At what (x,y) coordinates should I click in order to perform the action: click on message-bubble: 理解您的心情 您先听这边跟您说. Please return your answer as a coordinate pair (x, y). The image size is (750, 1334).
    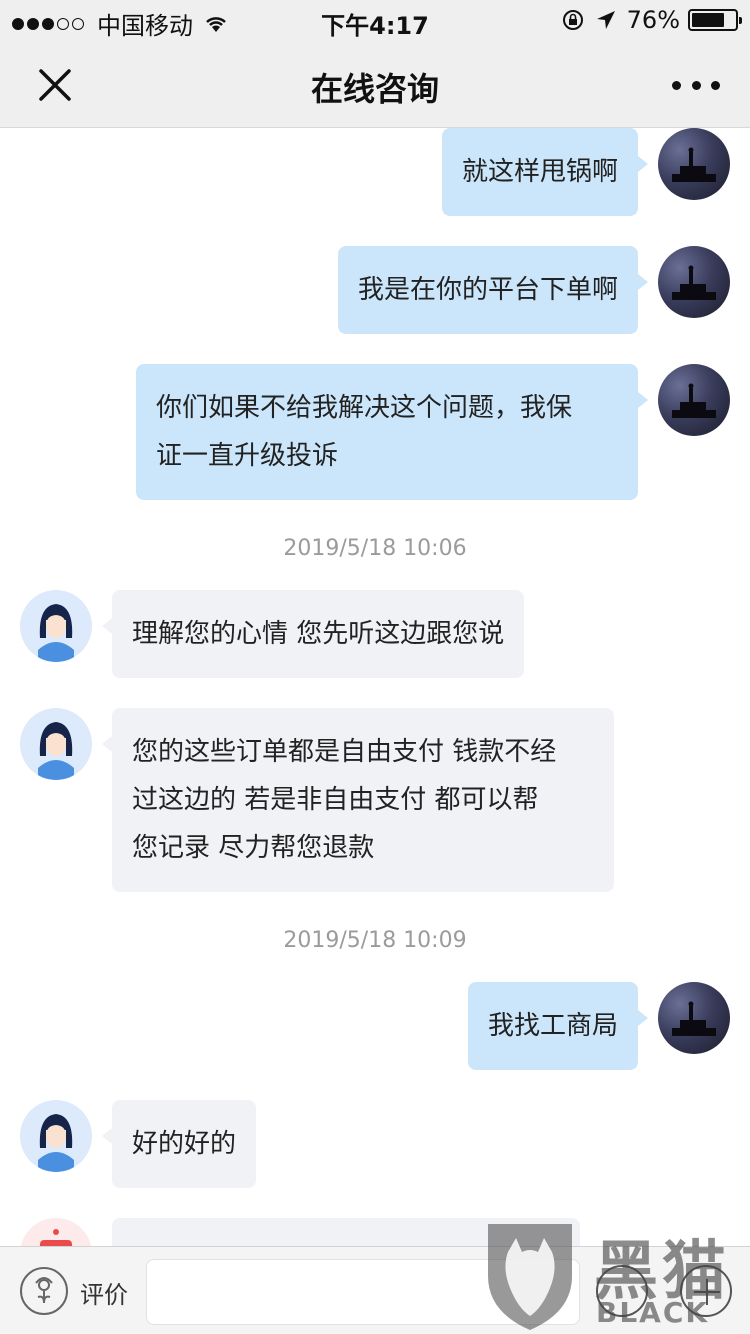
    Looking at the image, I should click on (313, 634).